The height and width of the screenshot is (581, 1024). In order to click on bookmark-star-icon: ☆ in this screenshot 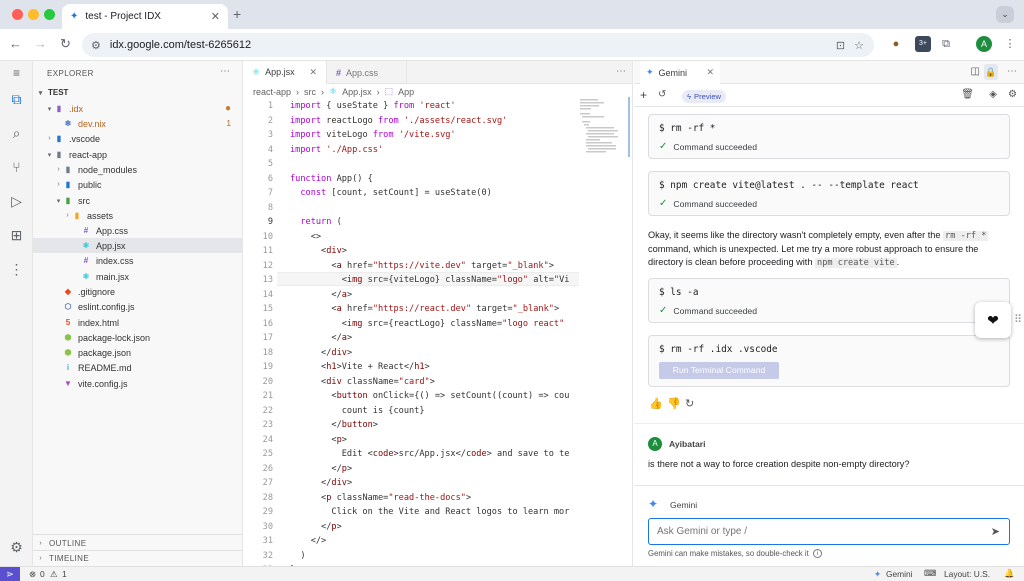, I will do `click(859, 45)`.